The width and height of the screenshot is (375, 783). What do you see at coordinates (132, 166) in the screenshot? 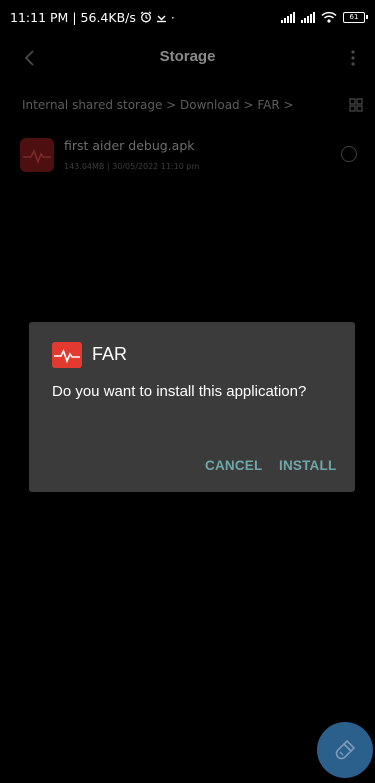
I see `file-meta: 143.04MB | 30/05/2022 11:10 pm` at bounding box center [132, 166].